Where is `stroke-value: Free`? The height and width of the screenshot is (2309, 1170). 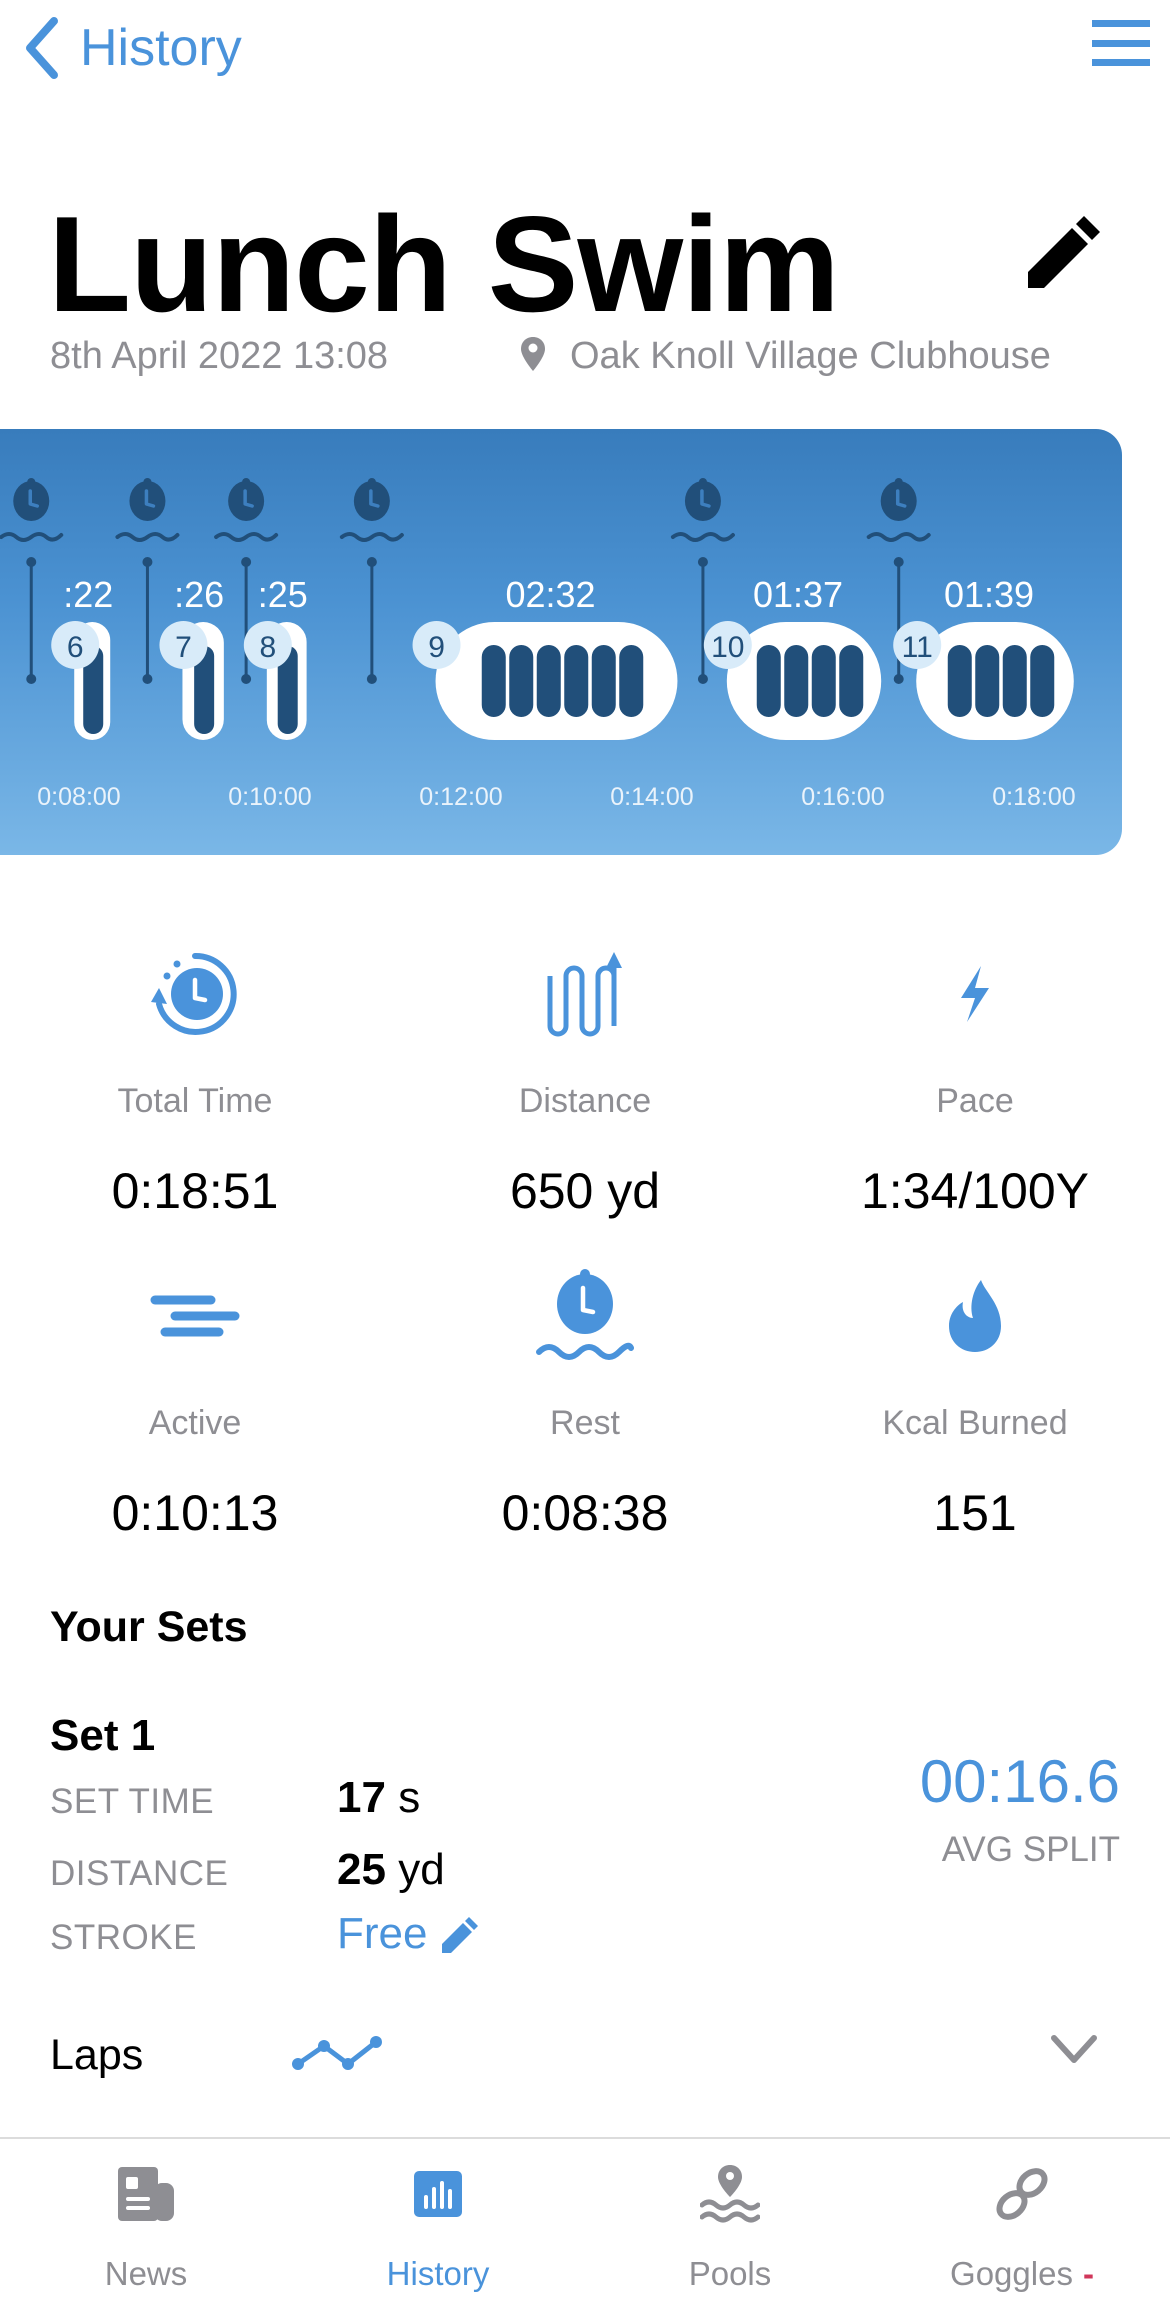
stroke-value: Free is located at coordinates (382, 1933).